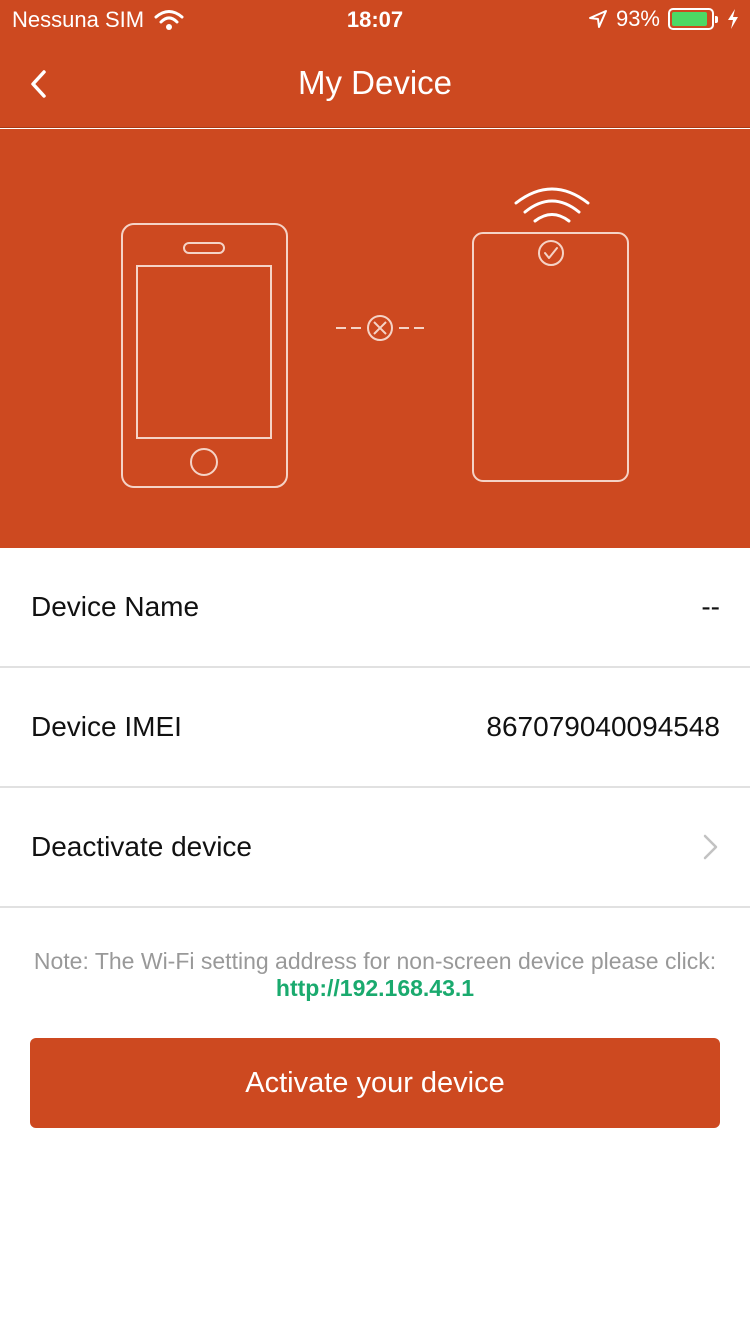 This screenshot has width=750, height=1334. What do you see at coordinates (597, 19) in the screenshot?
I see `location-arrow-icon` at bounding box center [597, 19].